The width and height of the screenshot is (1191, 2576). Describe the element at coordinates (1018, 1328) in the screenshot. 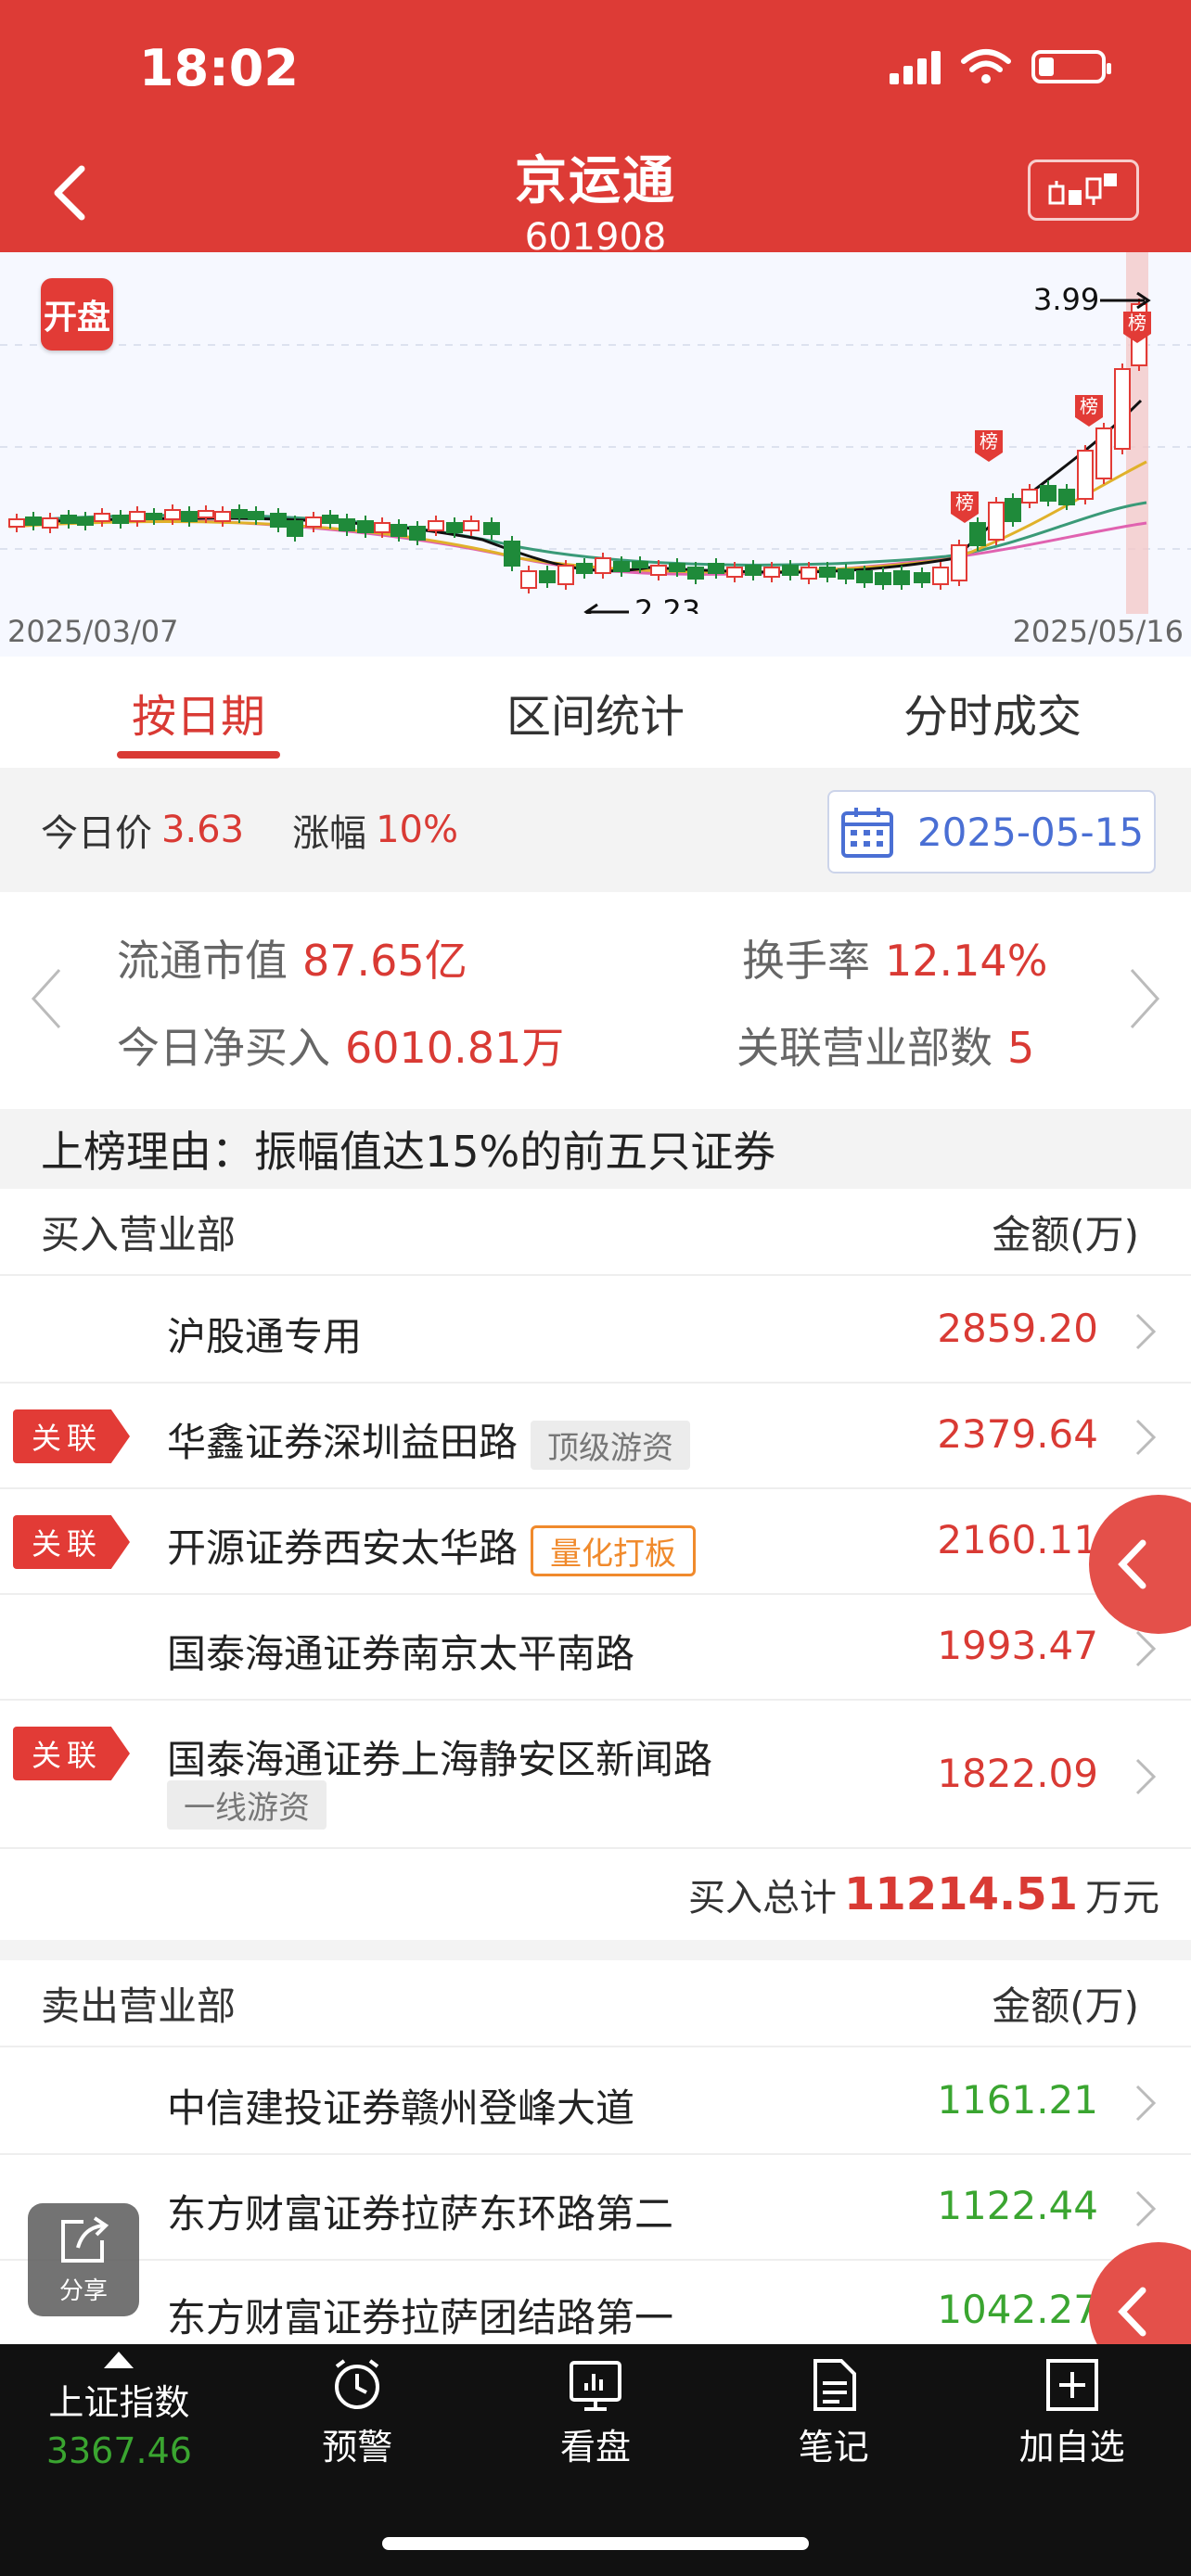

I see `buy-amount: 2859.20` at that location.